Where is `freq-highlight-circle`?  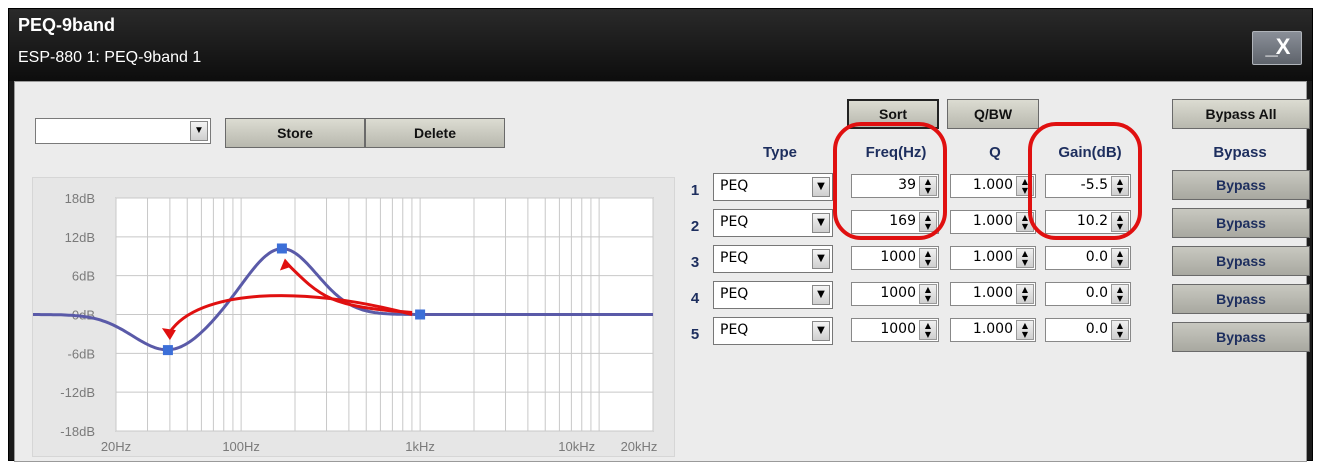 freq-highlight-circle is located at coordinates (890, 181).